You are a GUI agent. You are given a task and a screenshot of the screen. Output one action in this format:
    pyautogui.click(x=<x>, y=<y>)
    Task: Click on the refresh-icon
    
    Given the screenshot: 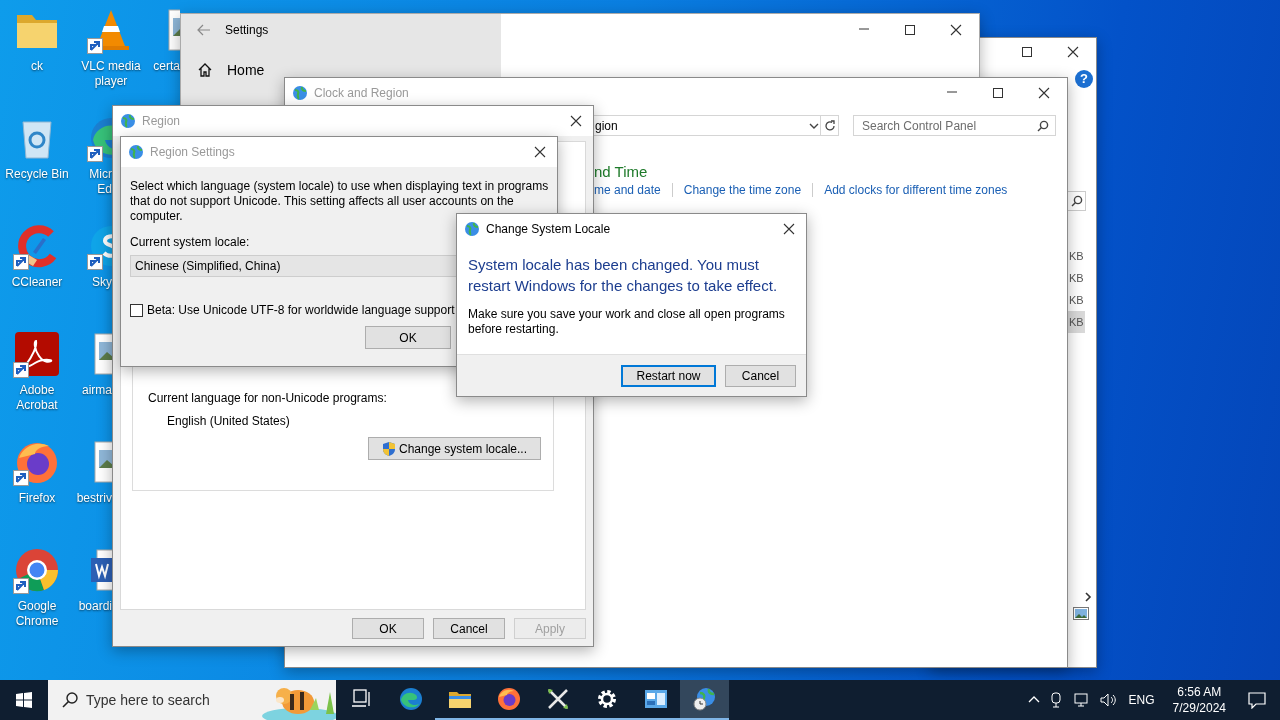 What is the action you would take?
    pyautogui.click(x=829, y=125)
    